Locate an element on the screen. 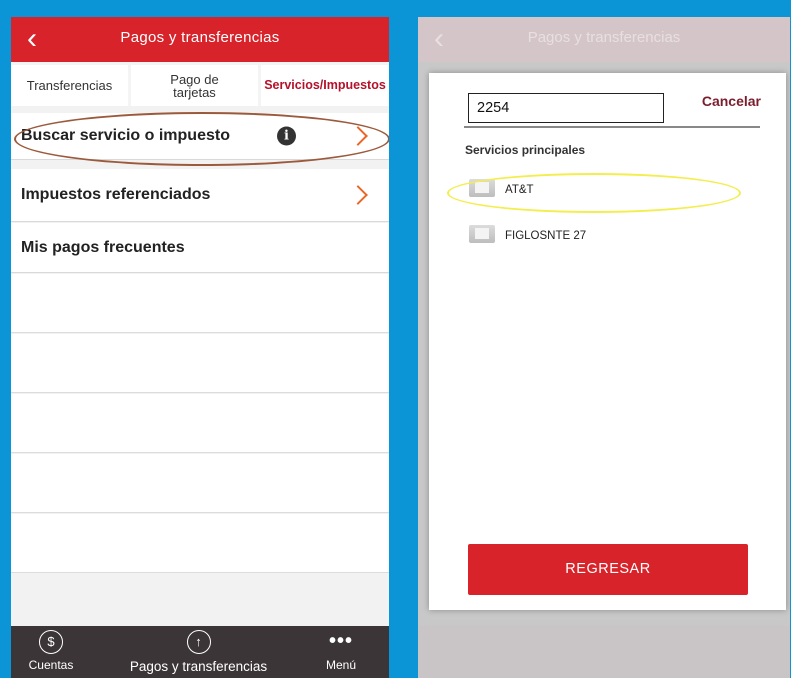  list-item-impuestos-referenciados: Impuestos referenciados is located at coordinates (200, 195).